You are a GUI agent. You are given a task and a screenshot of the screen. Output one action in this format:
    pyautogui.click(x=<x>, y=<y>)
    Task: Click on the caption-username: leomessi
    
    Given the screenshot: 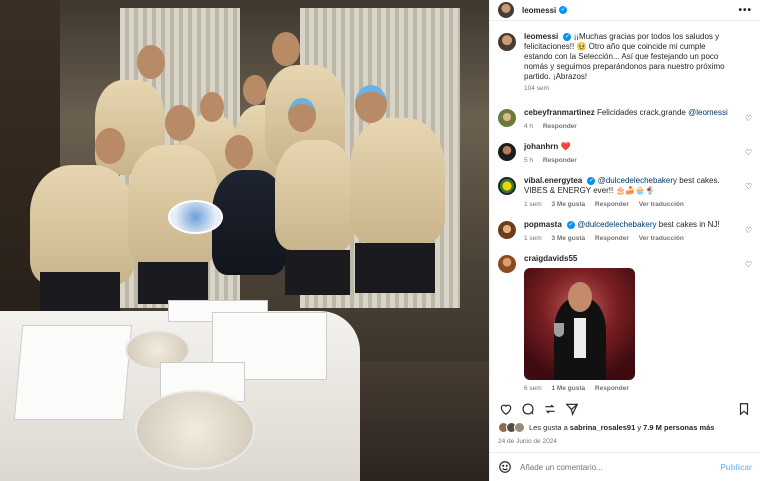 What is the action you would take?
    pyautogui.click(x=541, y=36)
    